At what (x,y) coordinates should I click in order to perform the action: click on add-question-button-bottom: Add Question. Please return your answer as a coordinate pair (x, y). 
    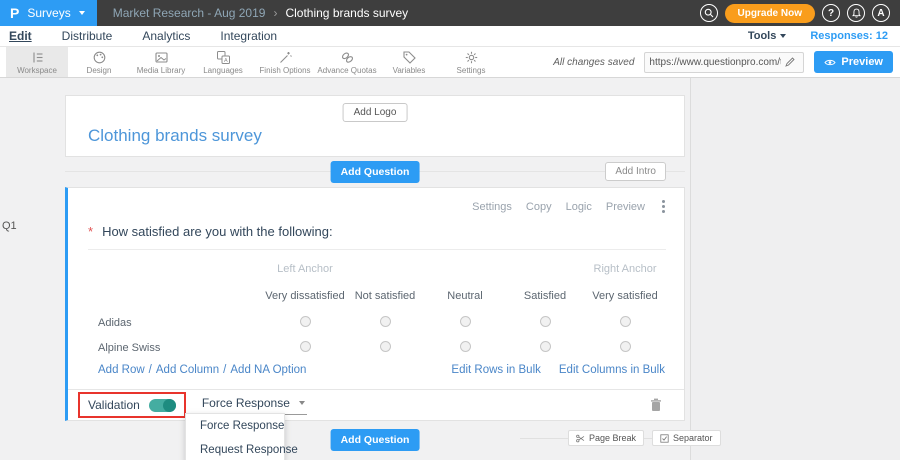
    Looking at the image, I should click on (375, 440).